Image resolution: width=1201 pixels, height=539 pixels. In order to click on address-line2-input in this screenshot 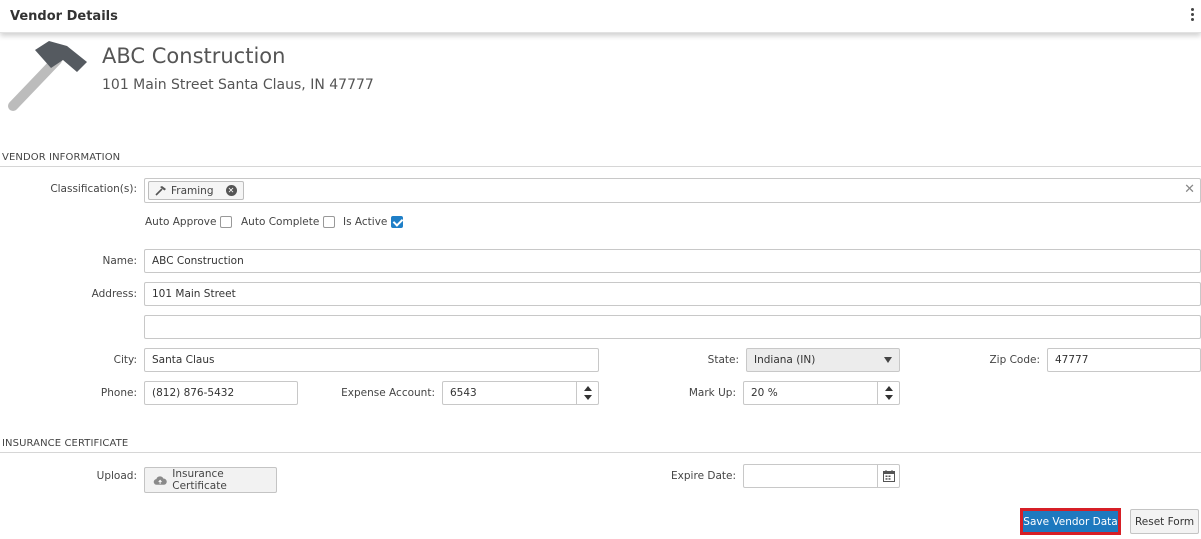, I will do `click(672, 327)`.